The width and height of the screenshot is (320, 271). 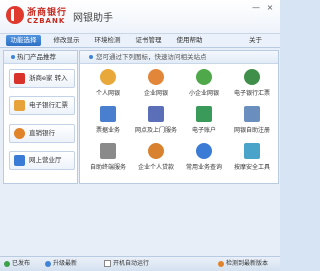 What do you see at coordinates (107, 93) in the screenshot?
I see `tile-label: 个人网银` at bounding box center [107, 93].